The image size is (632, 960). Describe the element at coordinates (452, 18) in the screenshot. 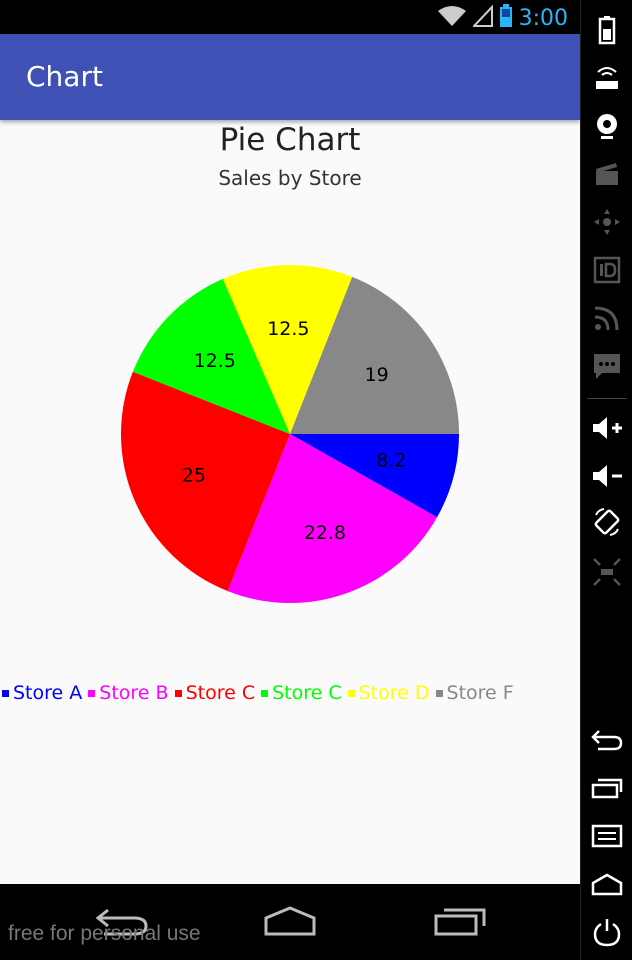

I see `wifi-icon` at that location.